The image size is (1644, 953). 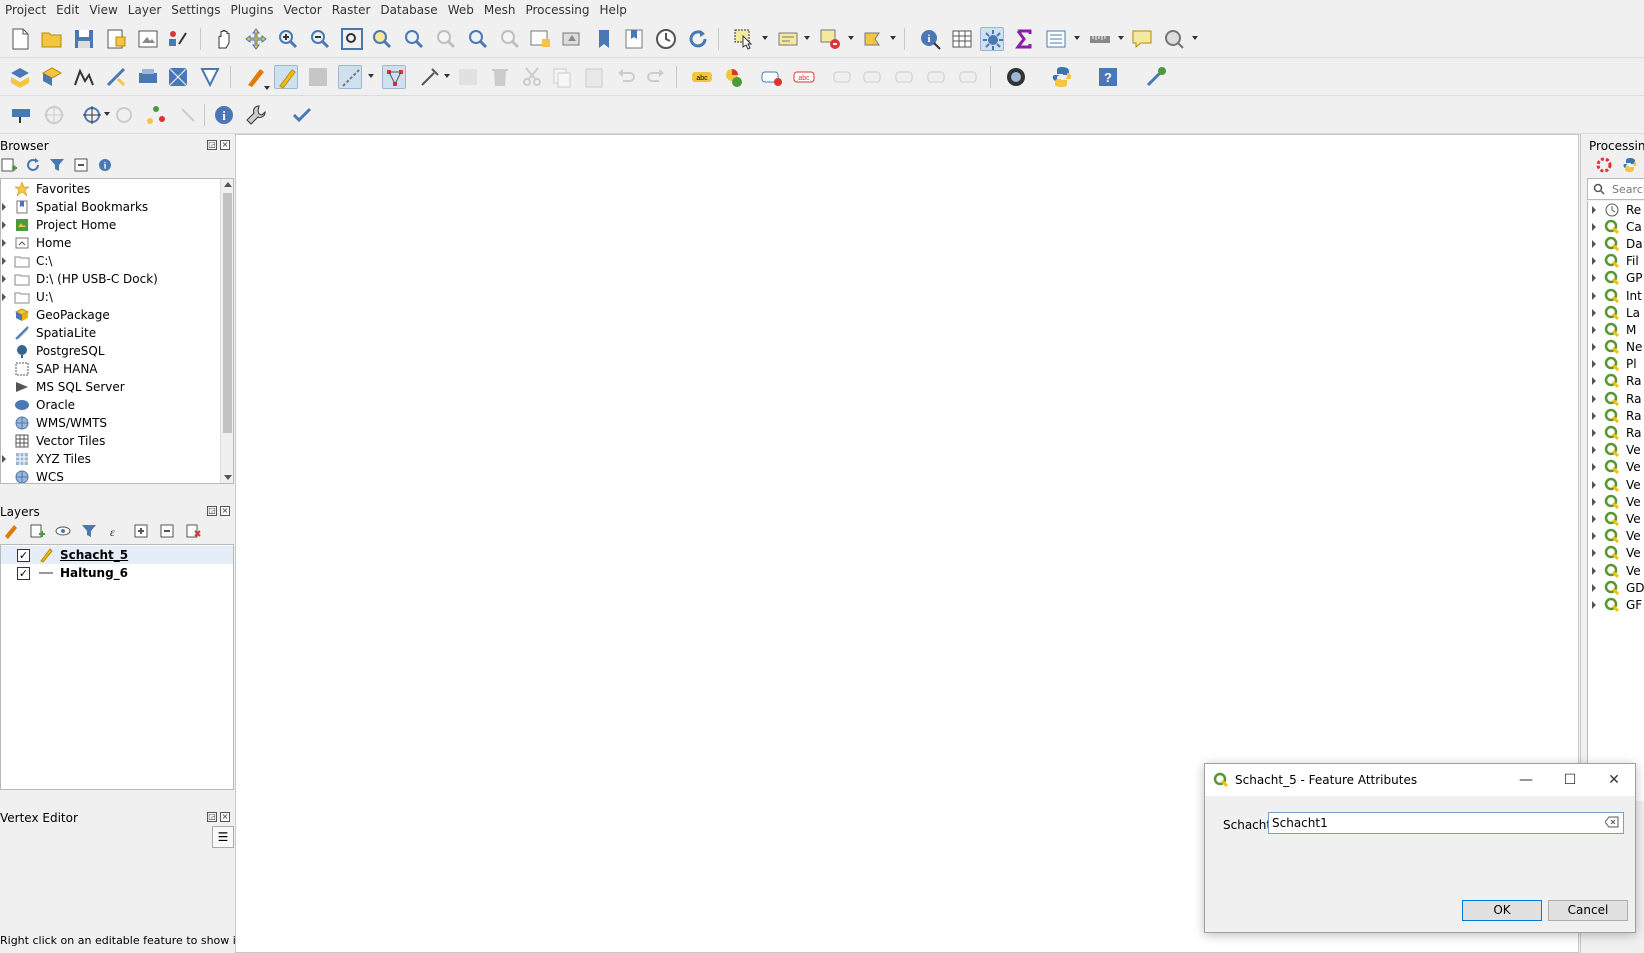 What do you see at coordinates (117, 387) in the screenshot?
I see `browser-item: MS SQL Server` at bounding box center [117, 387].